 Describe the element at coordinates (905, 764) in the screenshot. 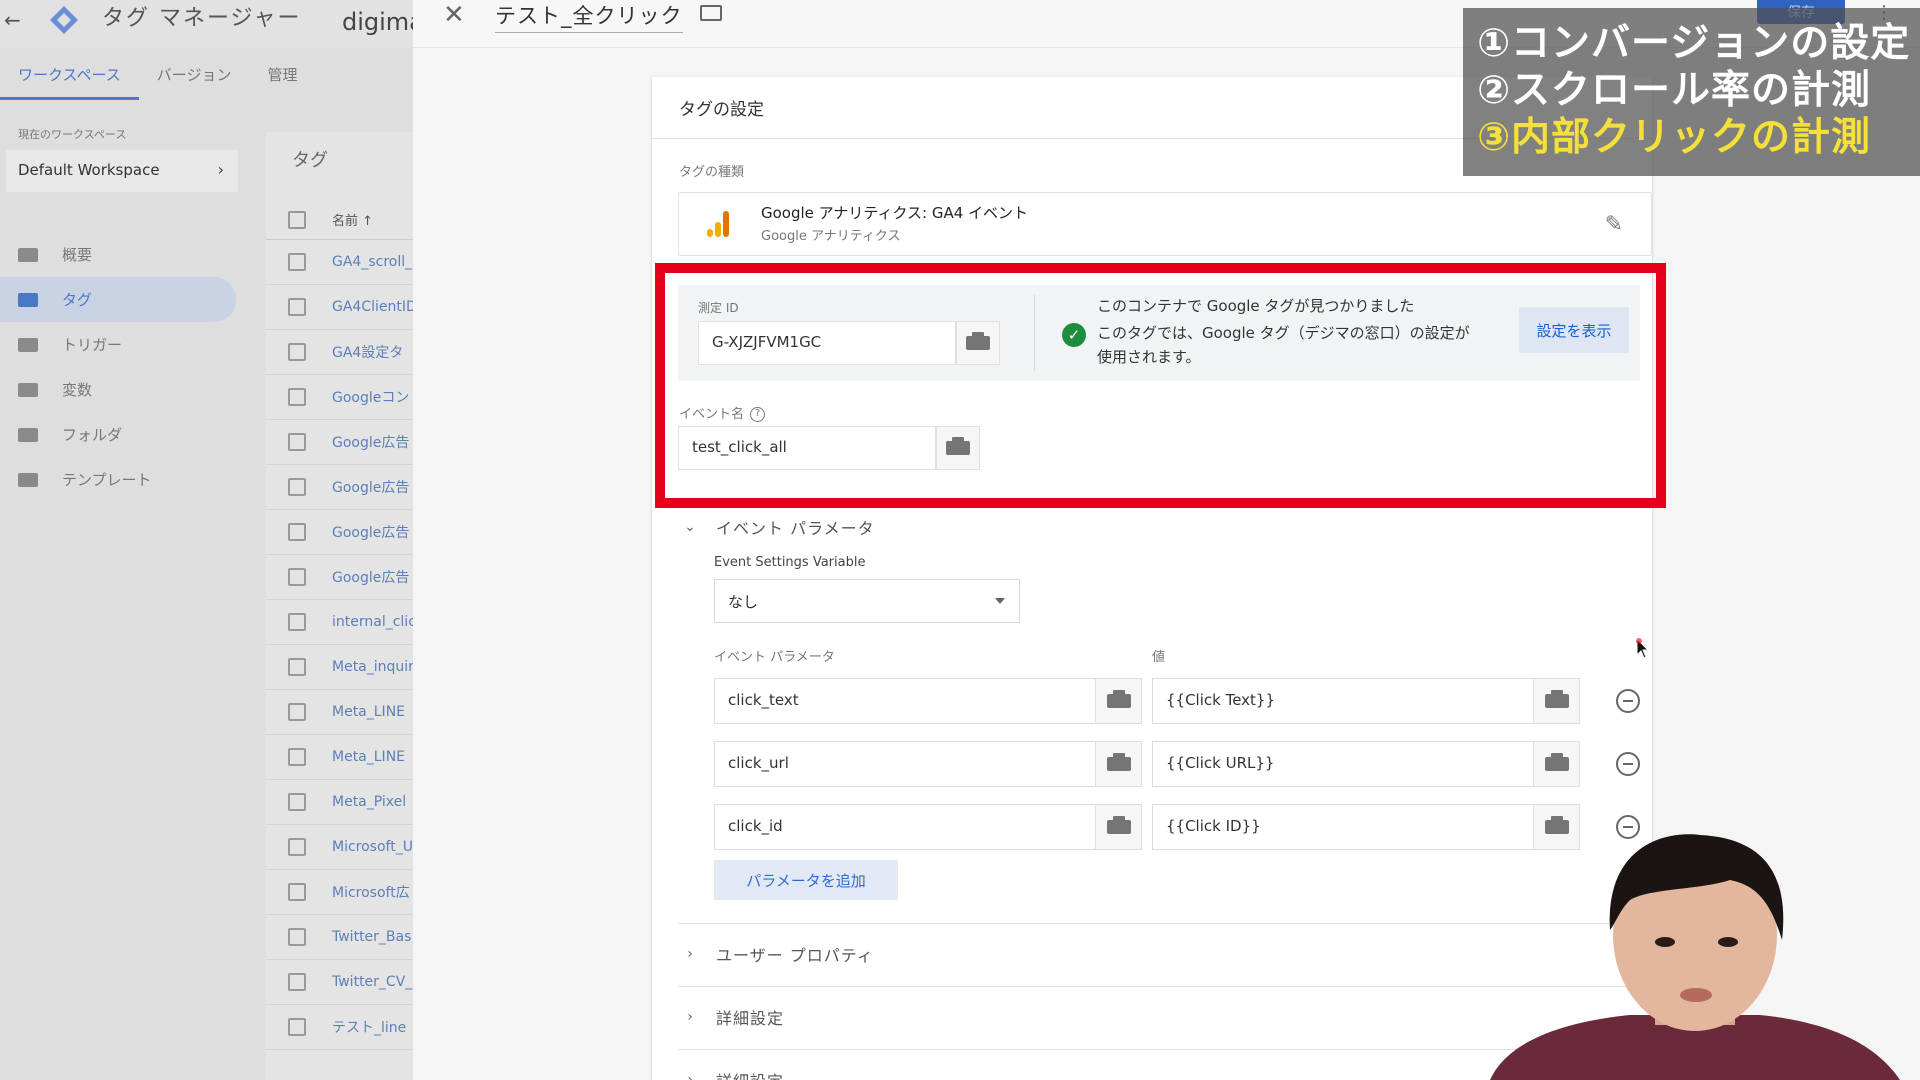

I see `param-name-input: click_url` at that location.